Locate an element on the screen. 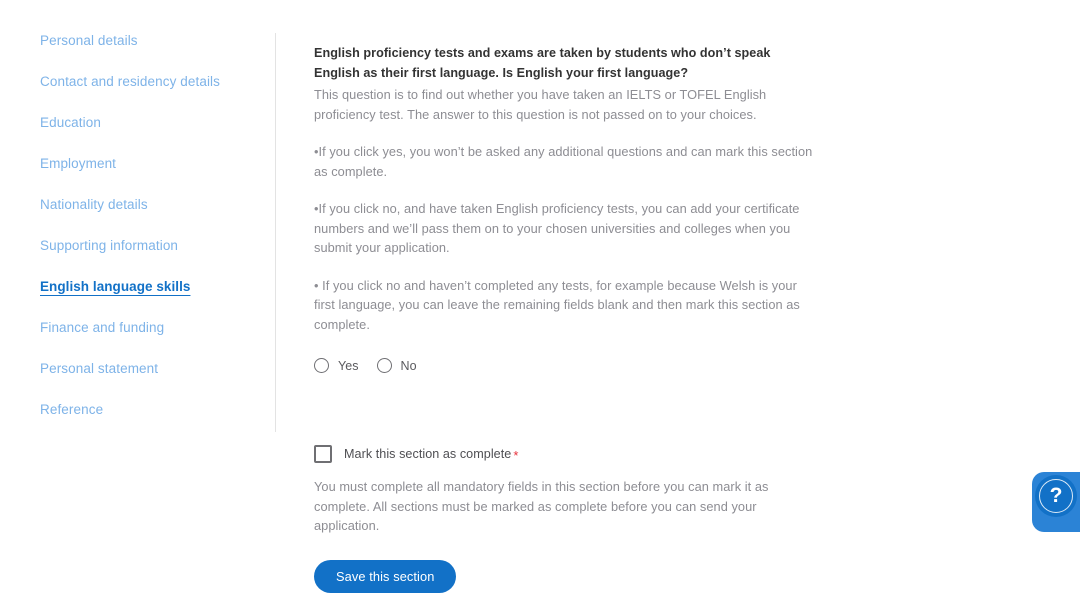  sidebar-item-contact-and-residency-details: Contact and residency details is located at coordinates (157, 82).